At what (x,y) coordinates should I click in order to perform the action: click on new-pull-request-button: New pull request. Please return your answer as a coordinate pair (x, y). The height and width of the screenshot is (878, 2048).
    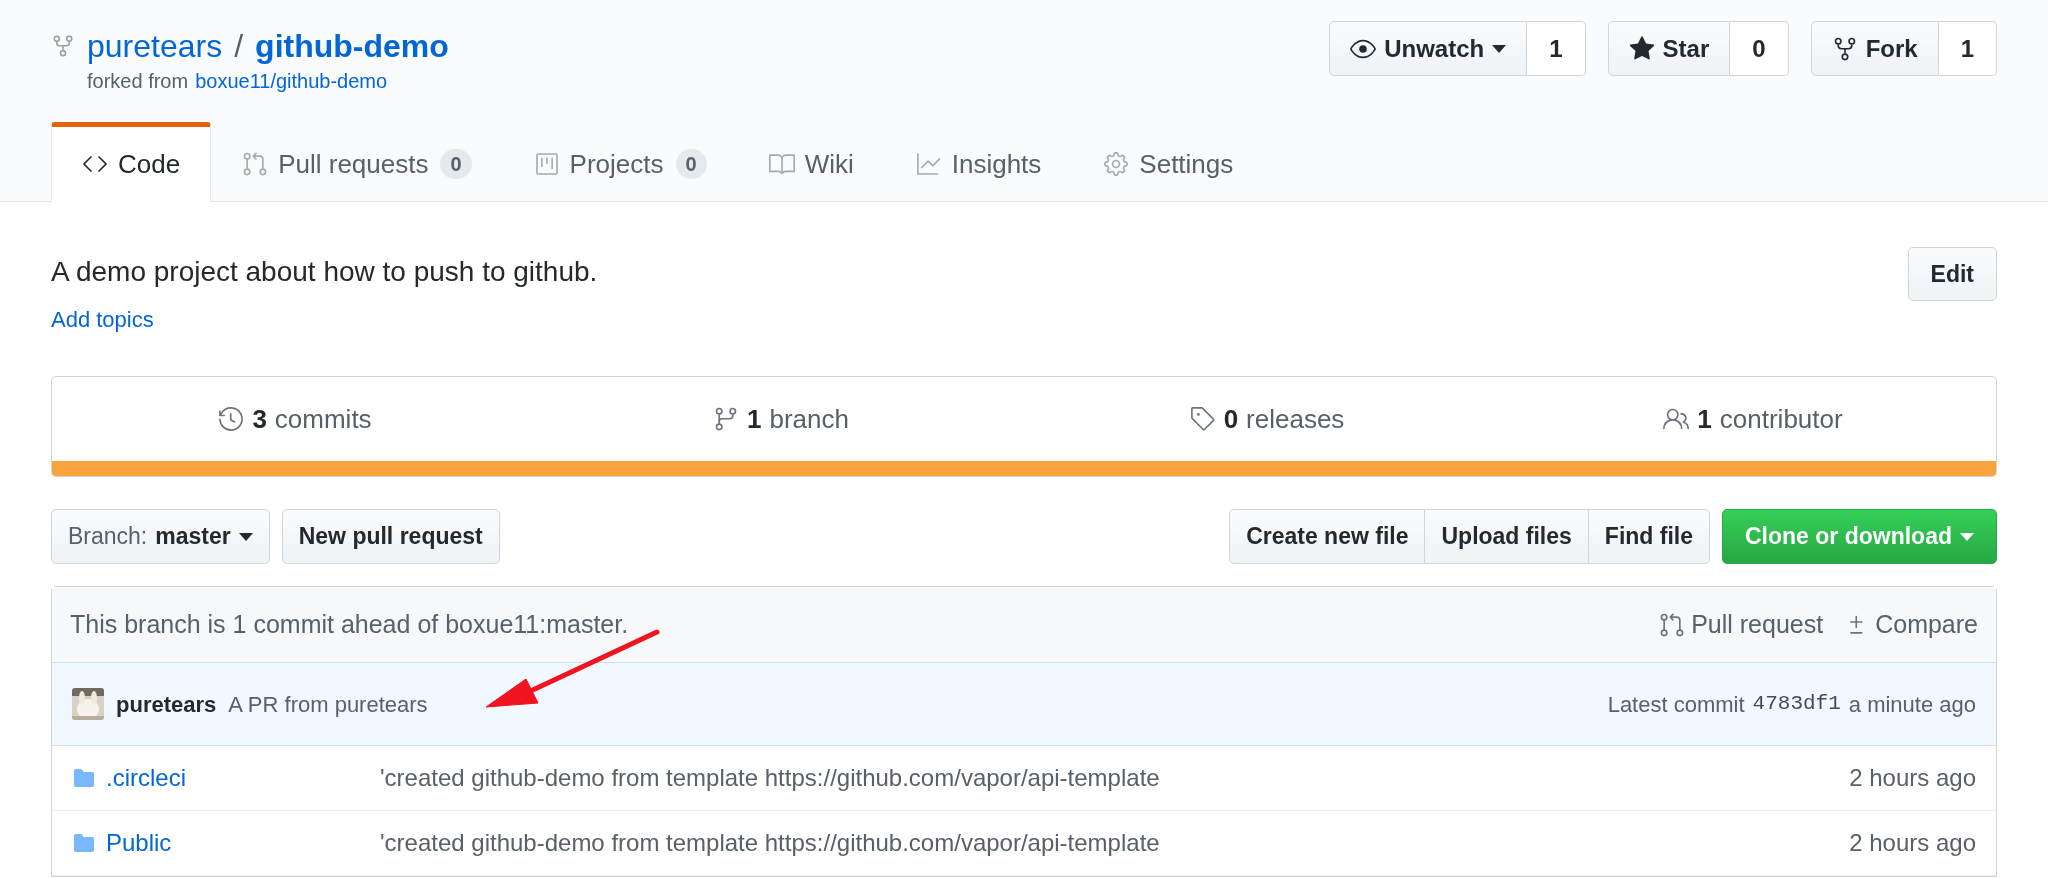
    Looking at the image, I should click on (390, 536).